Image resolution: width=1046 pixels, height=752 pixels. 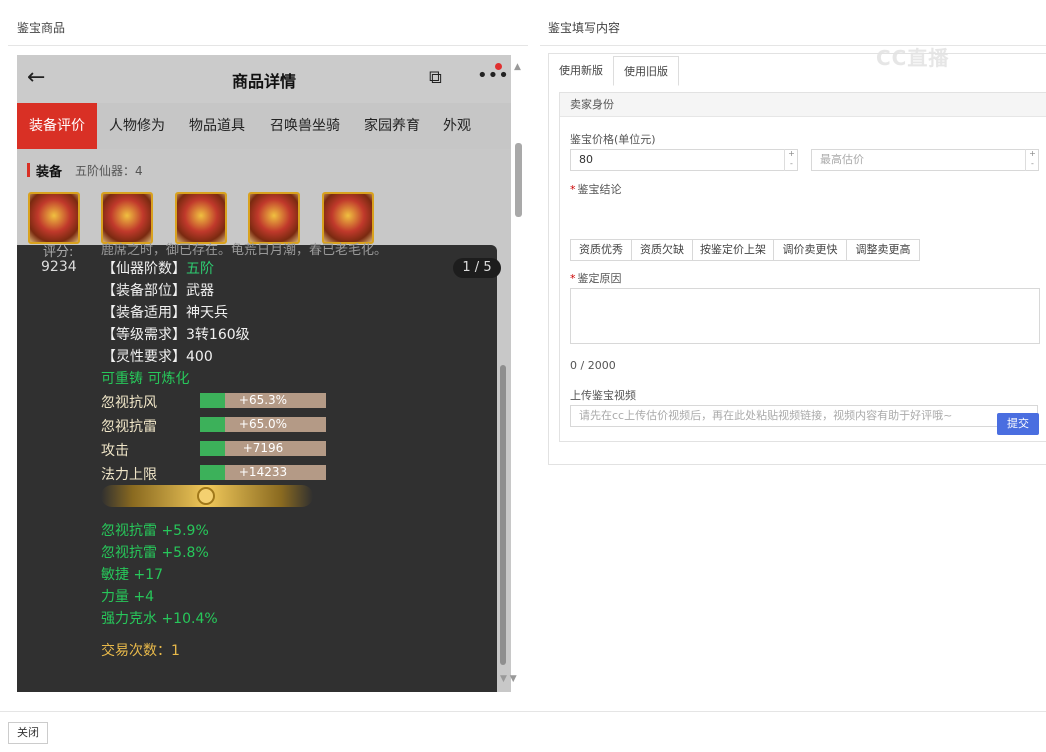 I want to click on stat-bar: +65.0%, so click(x=263, y=424).